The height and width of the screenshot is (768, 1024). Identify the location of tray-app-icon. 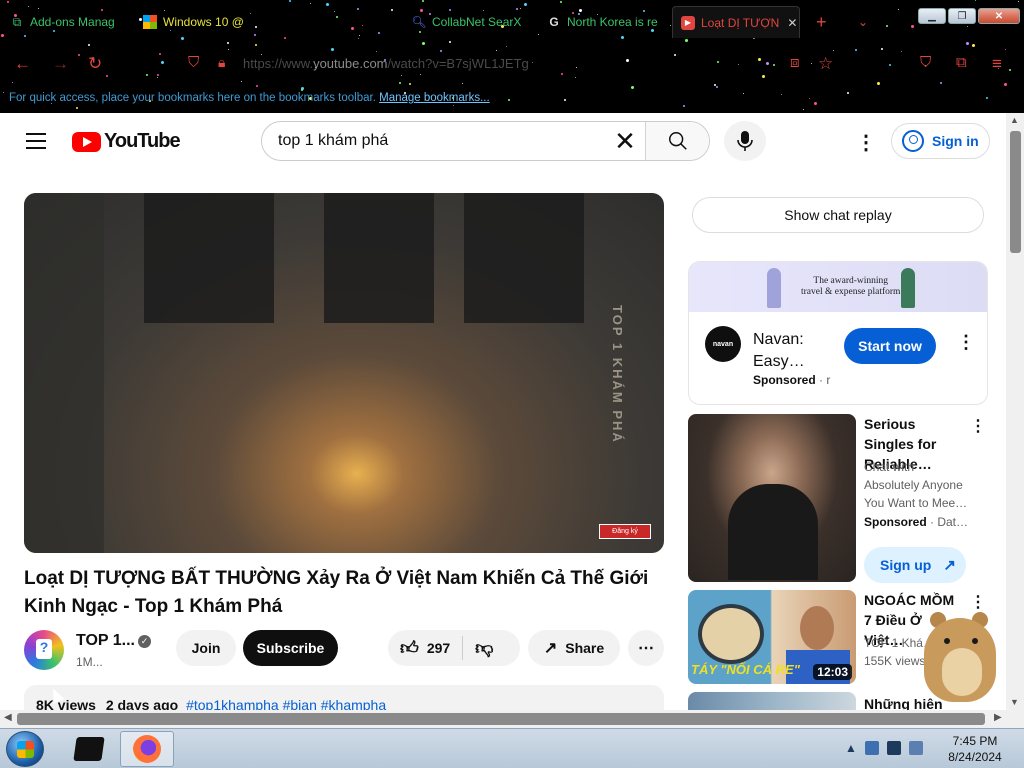
(871, 748).